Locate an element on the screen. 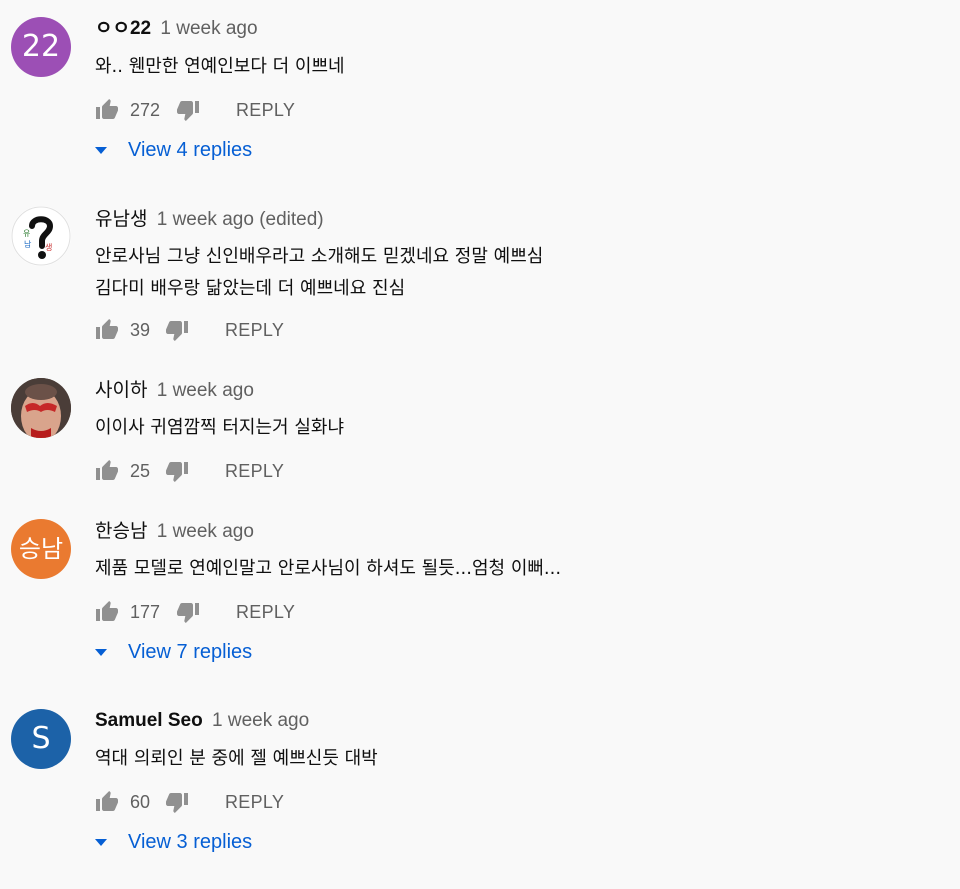  avatar-initials: S is located at coordinates (41, 738).